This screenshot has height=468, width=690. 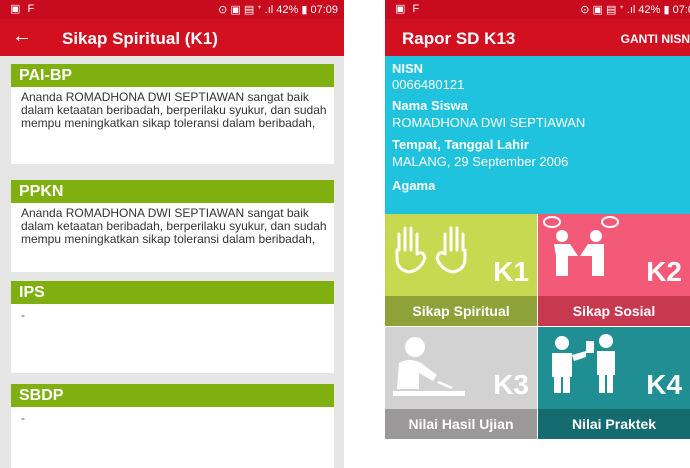 What do you see at coordinates (614, 424) in the screenshot?
I see `tile-label: Nilai Praktek` at bounding box center [614, 424].